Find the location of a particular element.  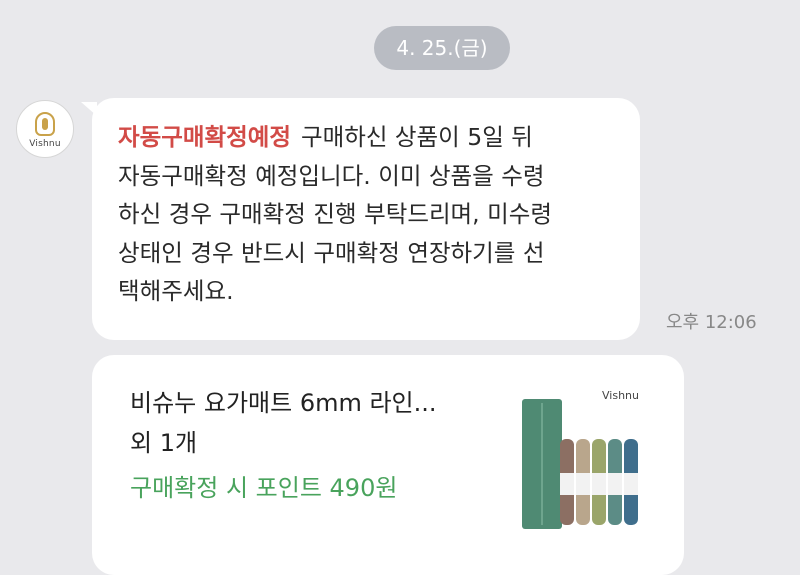

bubble-tail is located at coordinates (89, 109).